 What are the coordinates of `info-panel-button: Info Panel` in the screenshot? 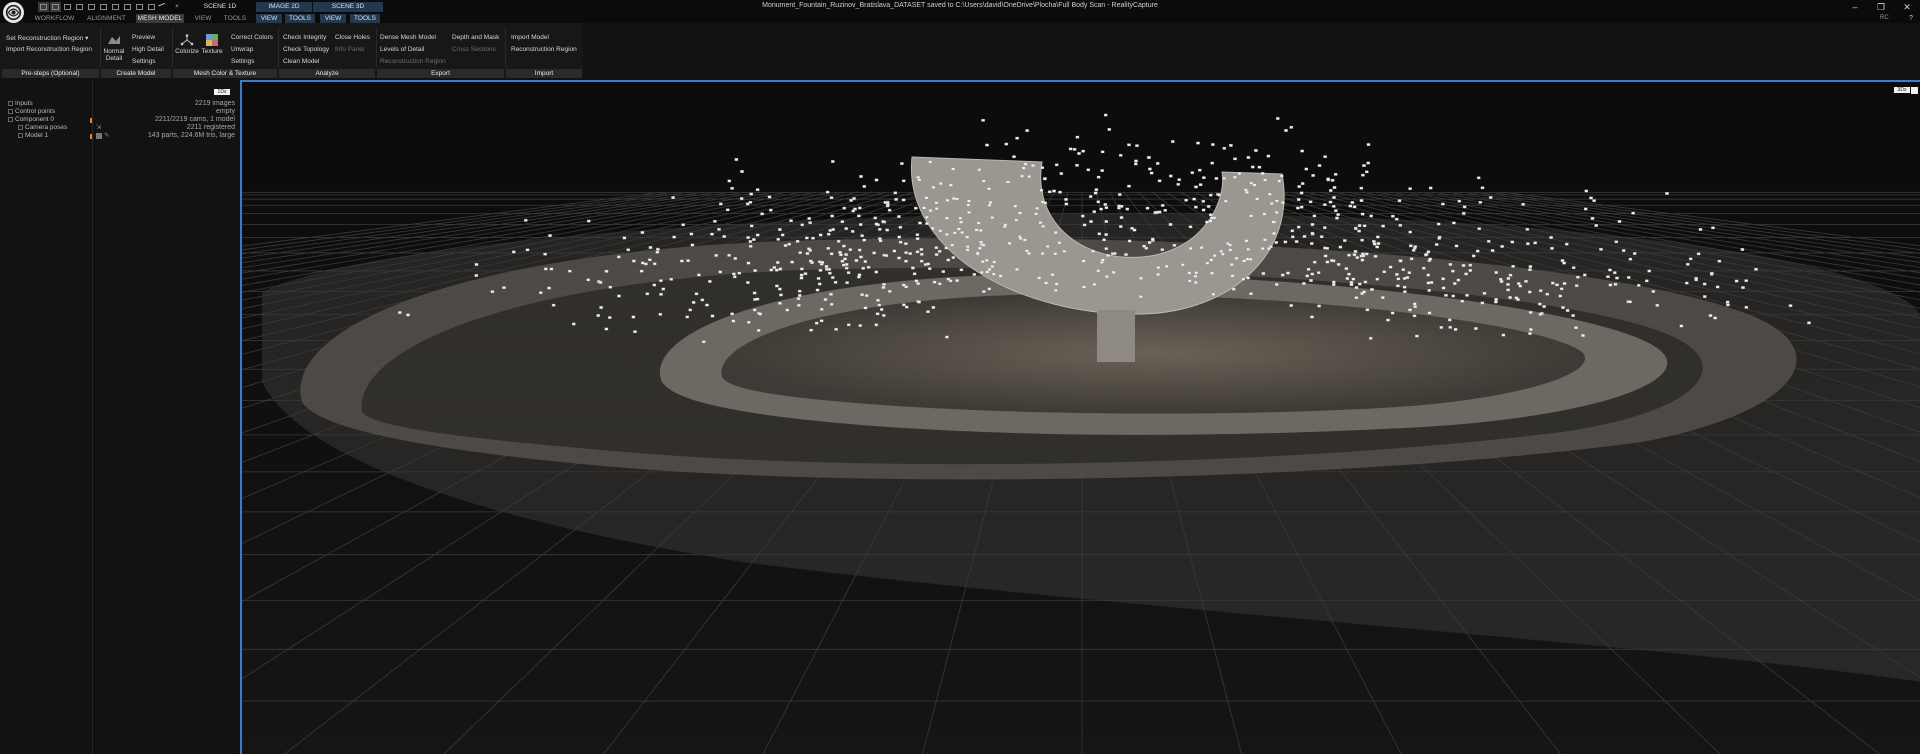 It's located at (349, 49).